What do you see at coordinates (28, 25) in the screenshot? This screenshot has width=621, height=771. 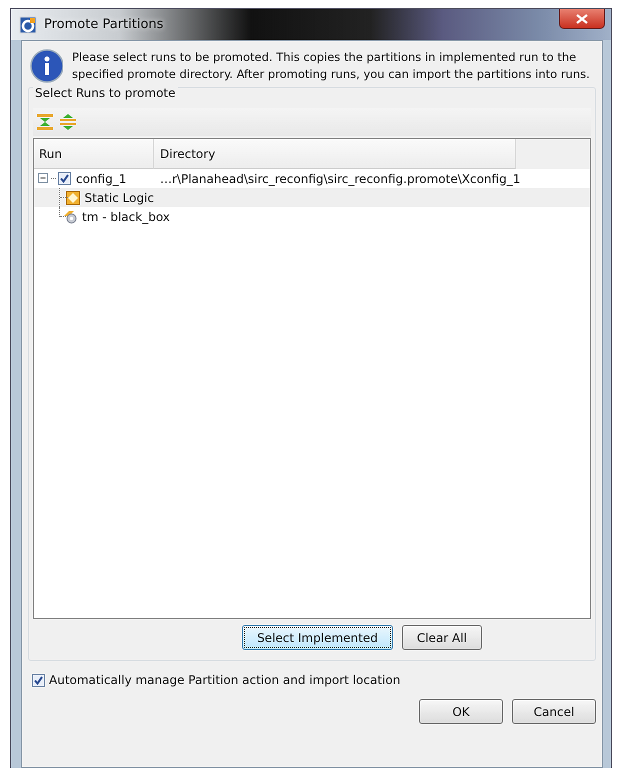 I see `app-icon` at bounding box center [28, 25].